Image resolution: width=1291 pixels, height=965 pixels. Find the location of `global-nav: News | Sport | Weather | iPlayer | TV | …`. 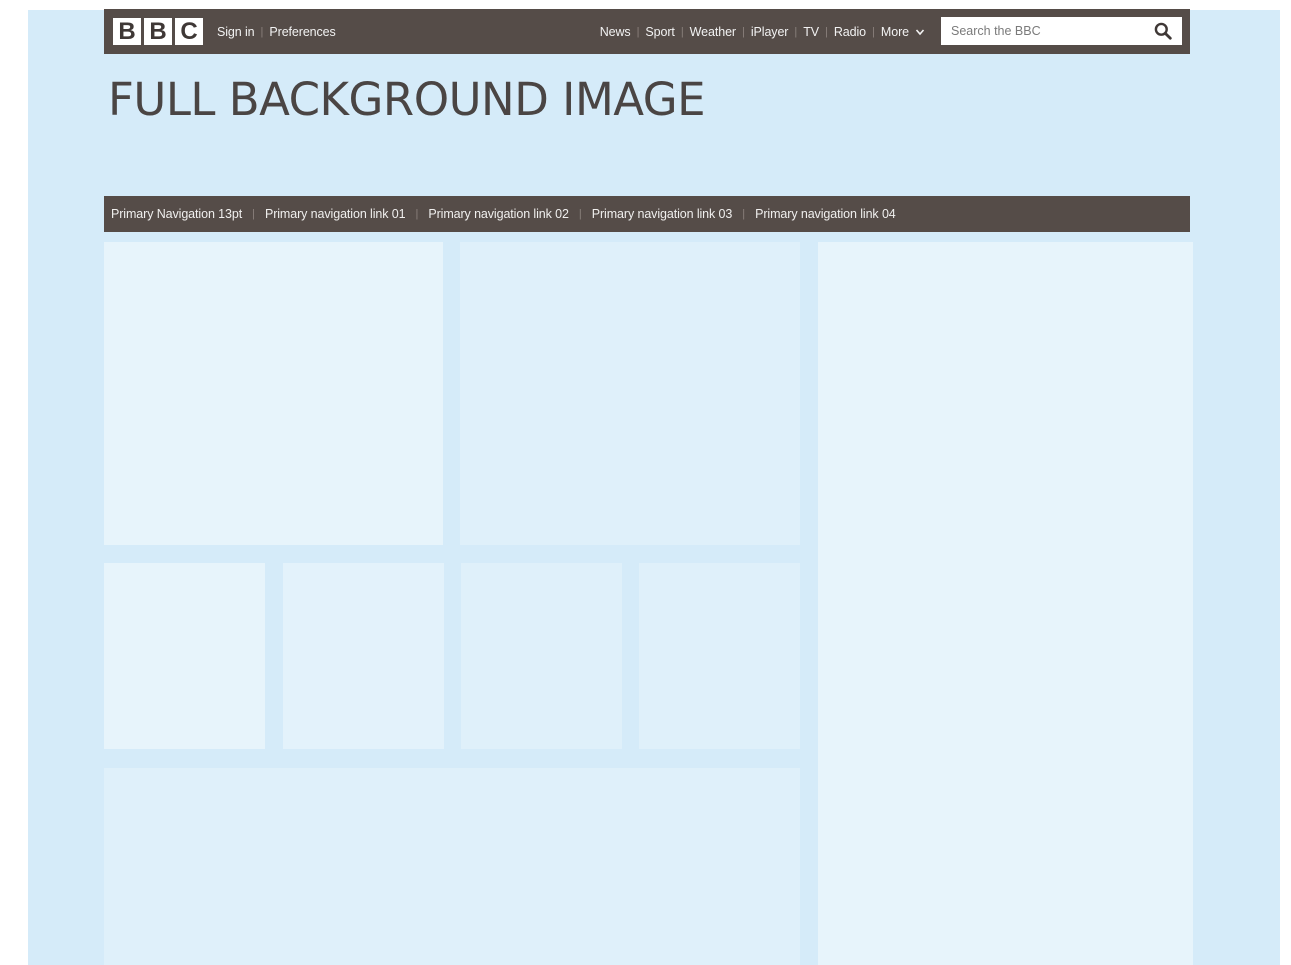

global-nav: News | Sport | Weather | iPlayer | TV | … is located at coordinates (762, 31).